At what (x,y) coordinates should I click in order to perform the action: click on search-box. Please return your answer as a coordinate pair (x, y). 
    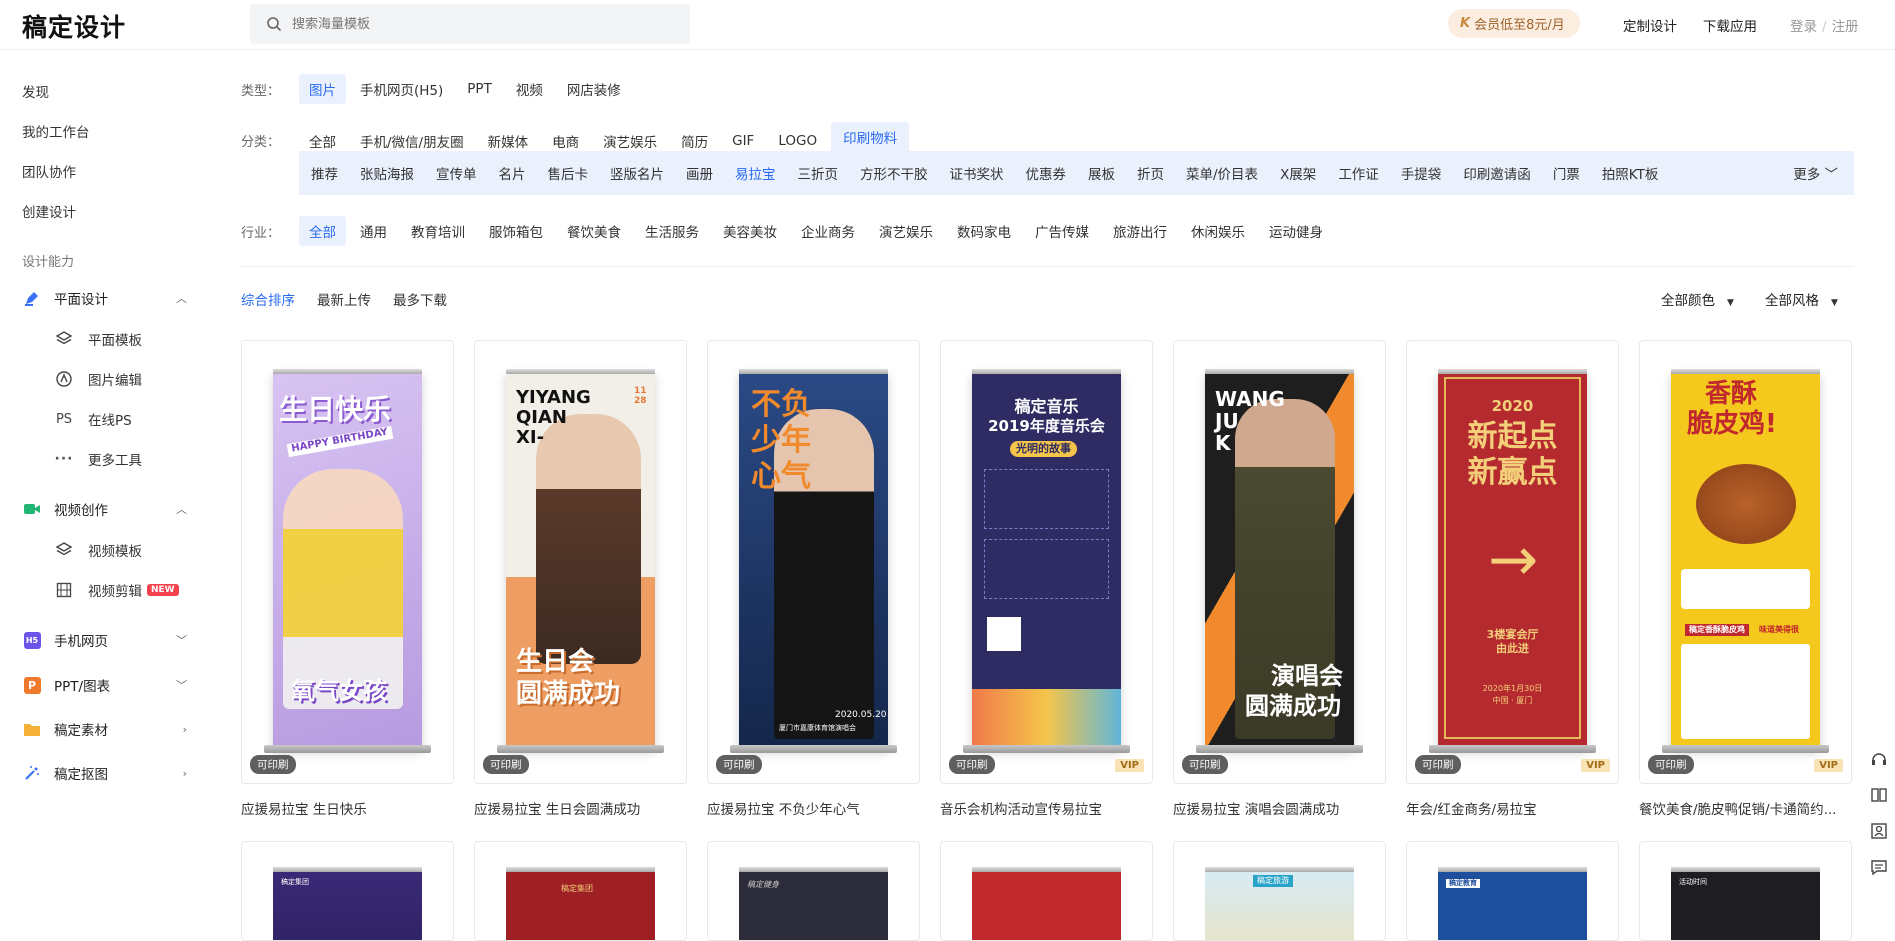
    Looking at the image, I should click on (470, 24).